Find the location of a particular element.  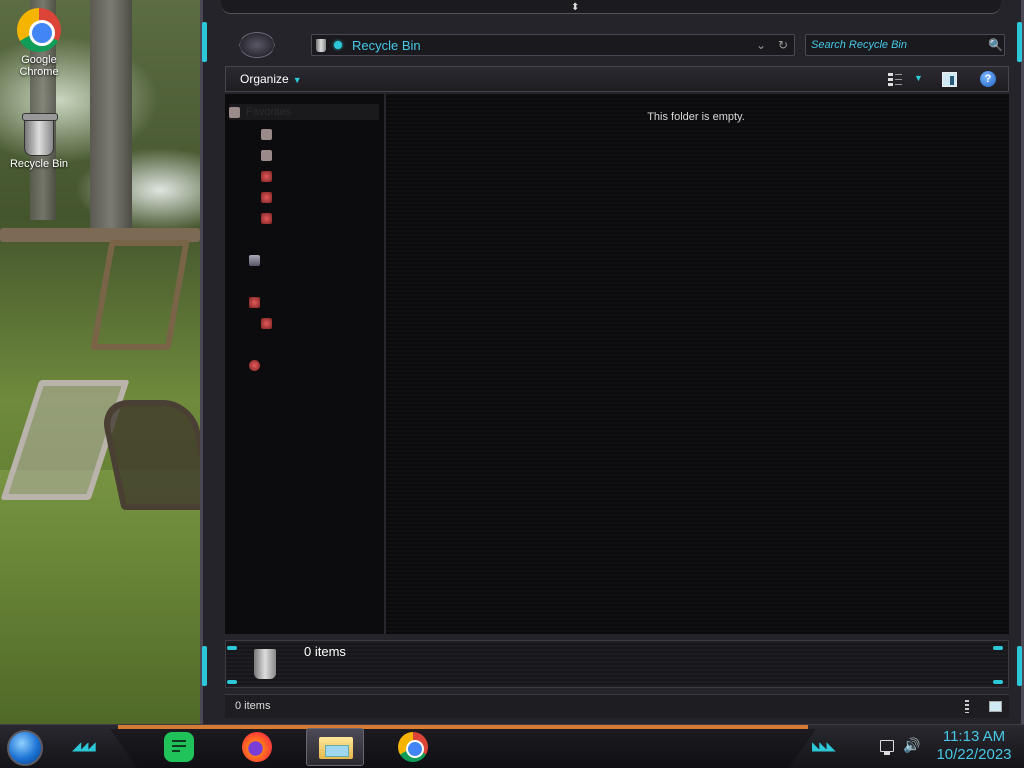

large-icons-view-icon is located at coordinates (995, 706).